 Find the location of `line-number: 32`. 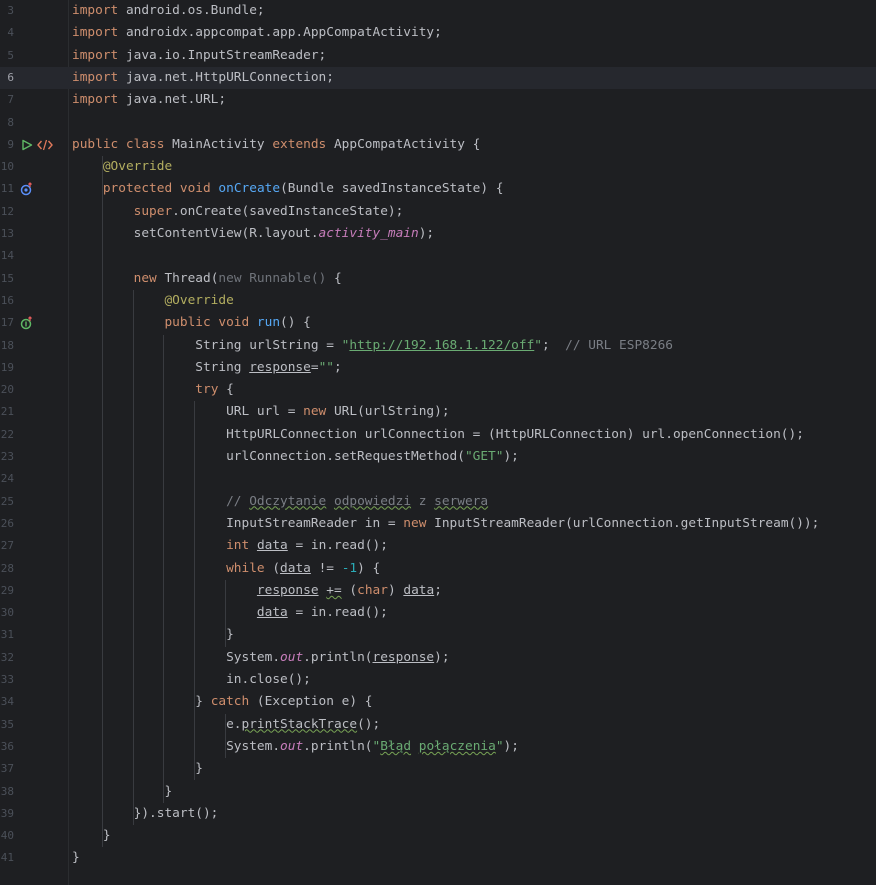

line-number: 32 is located at coordinates (7, 658).